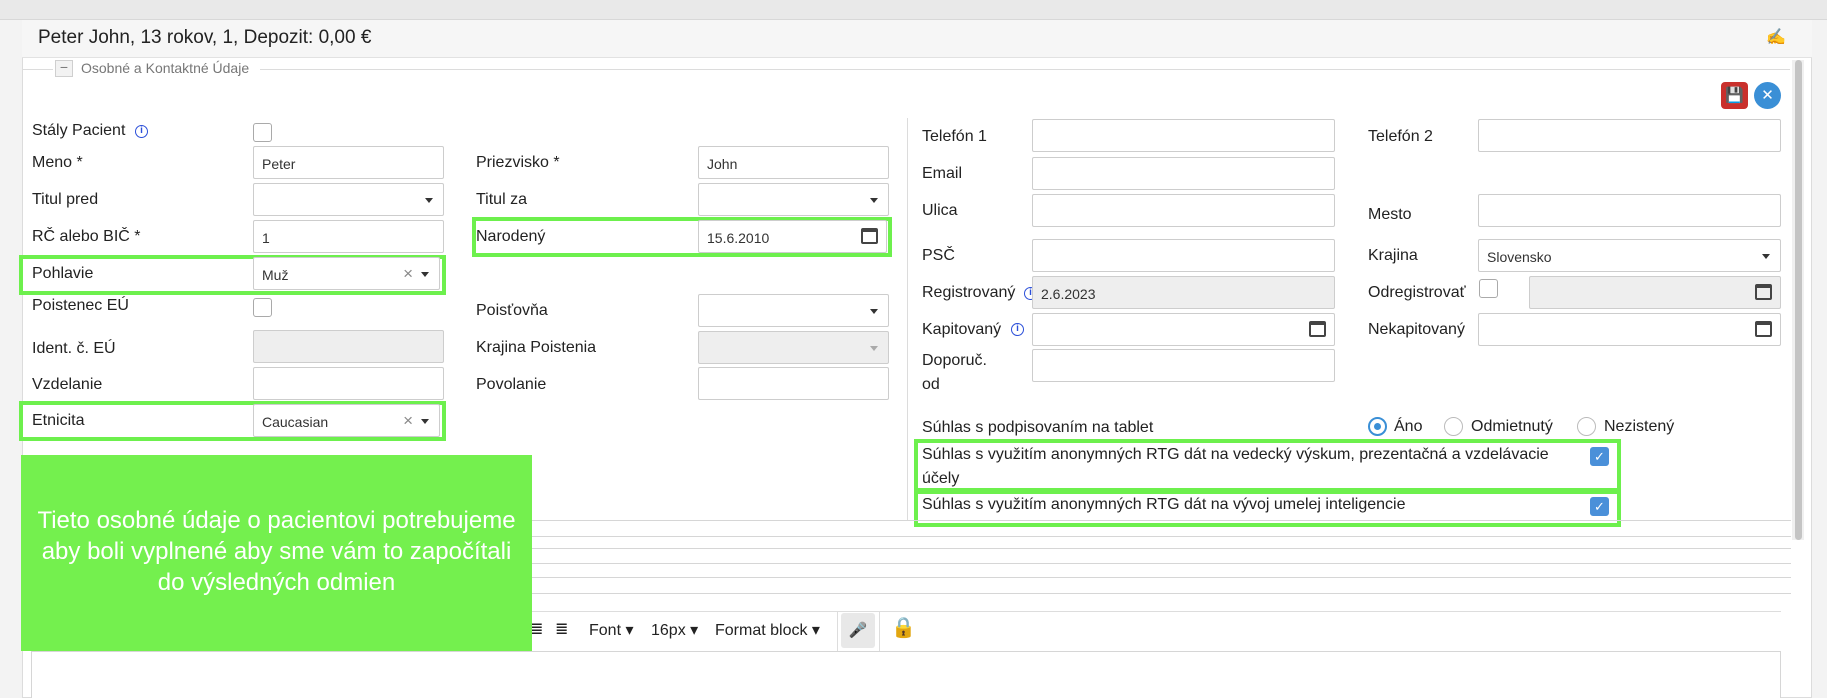 The width and height of the screenshot is (1827, 698). I want to click on microphone-button: 🎤, so click(858, 630).